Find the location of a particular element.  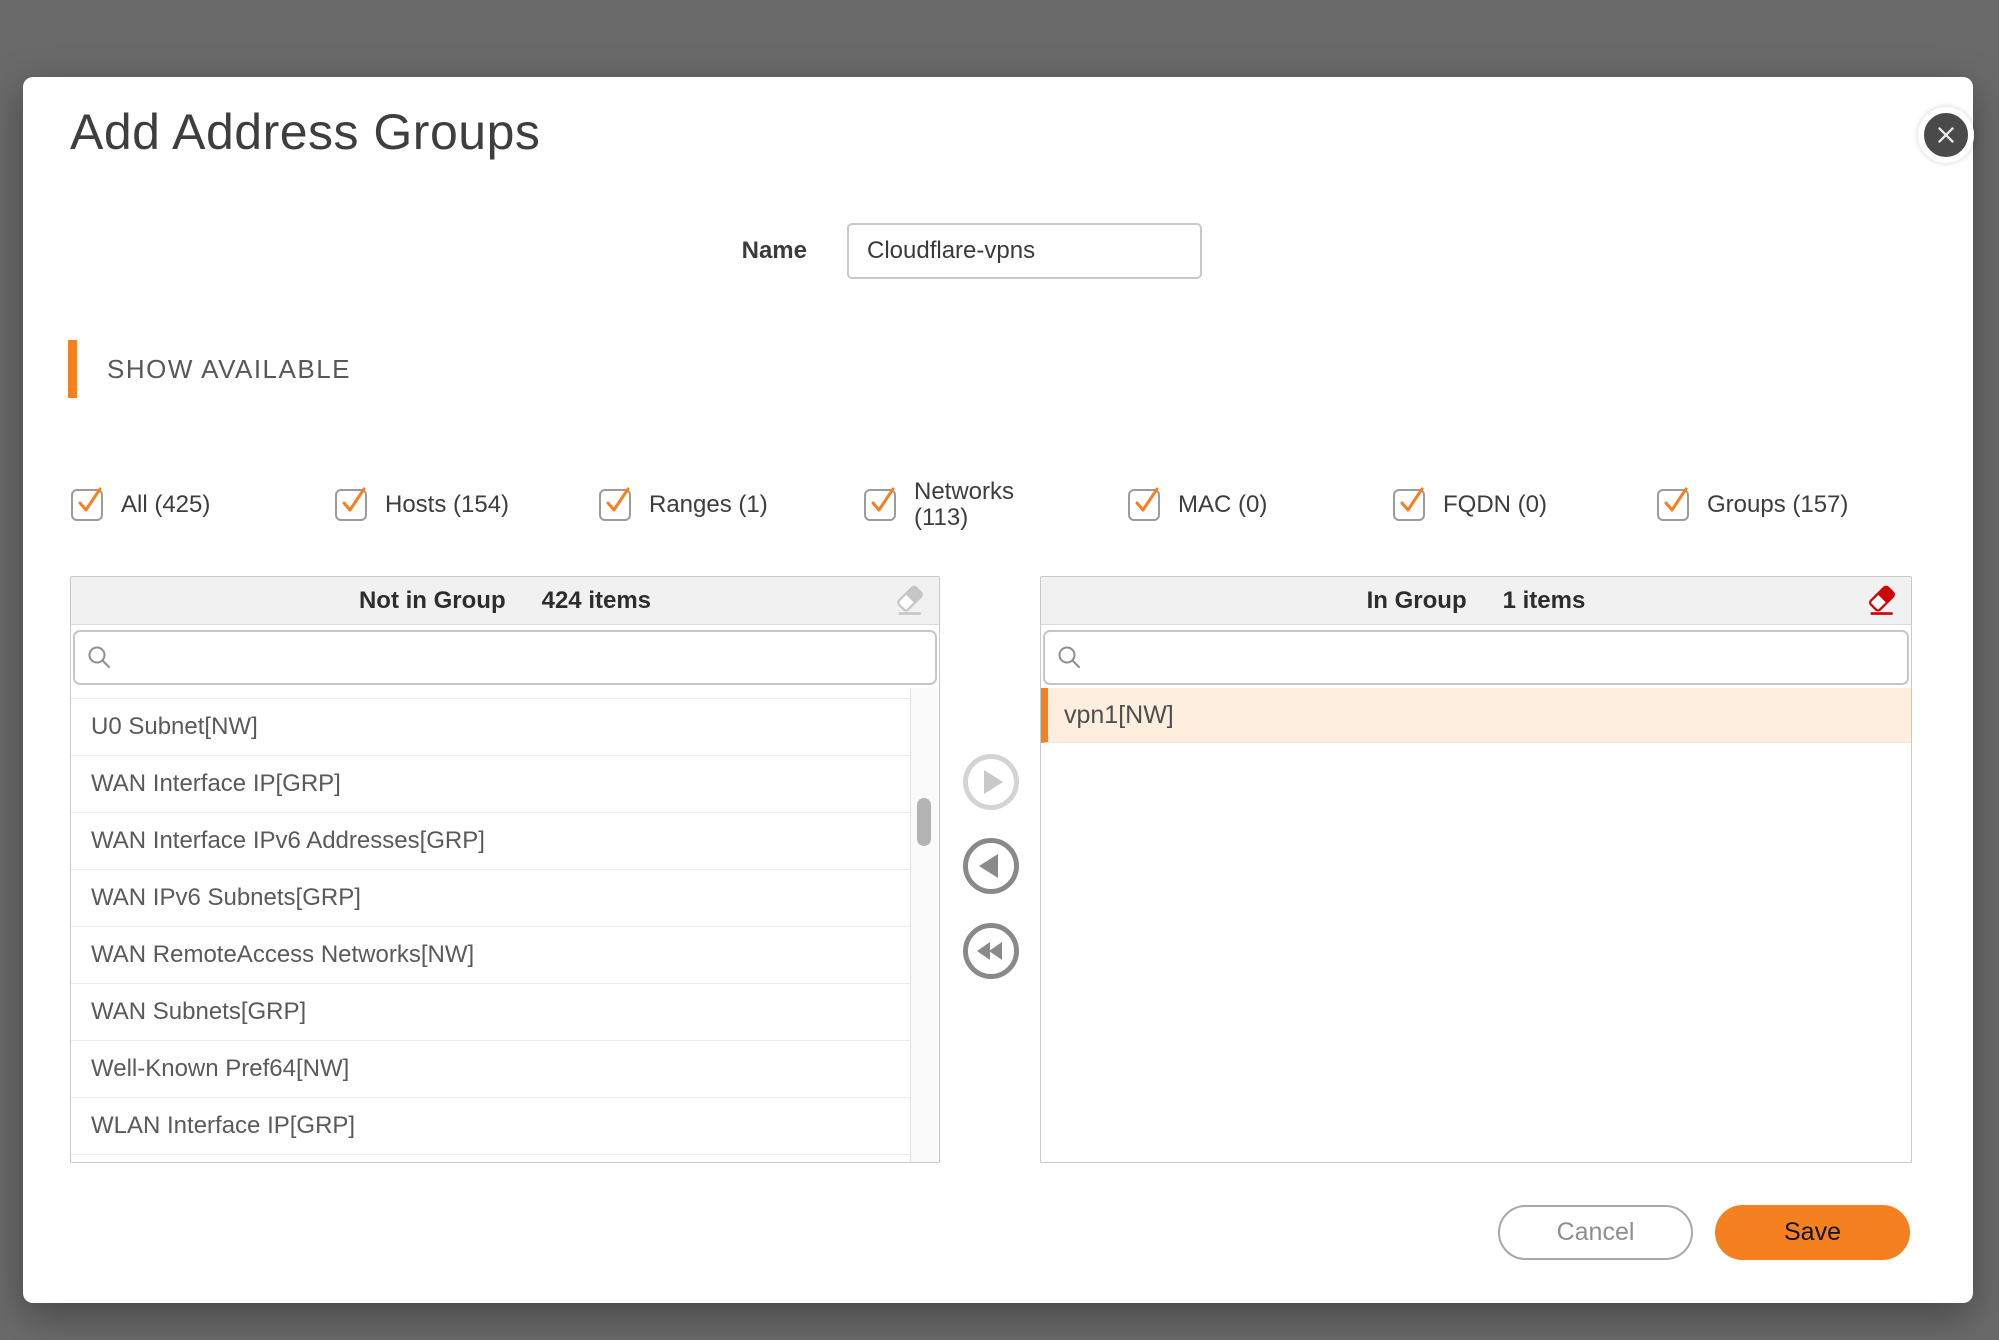

cancel-button: Cancel is located at coordinates (1595, 1232).